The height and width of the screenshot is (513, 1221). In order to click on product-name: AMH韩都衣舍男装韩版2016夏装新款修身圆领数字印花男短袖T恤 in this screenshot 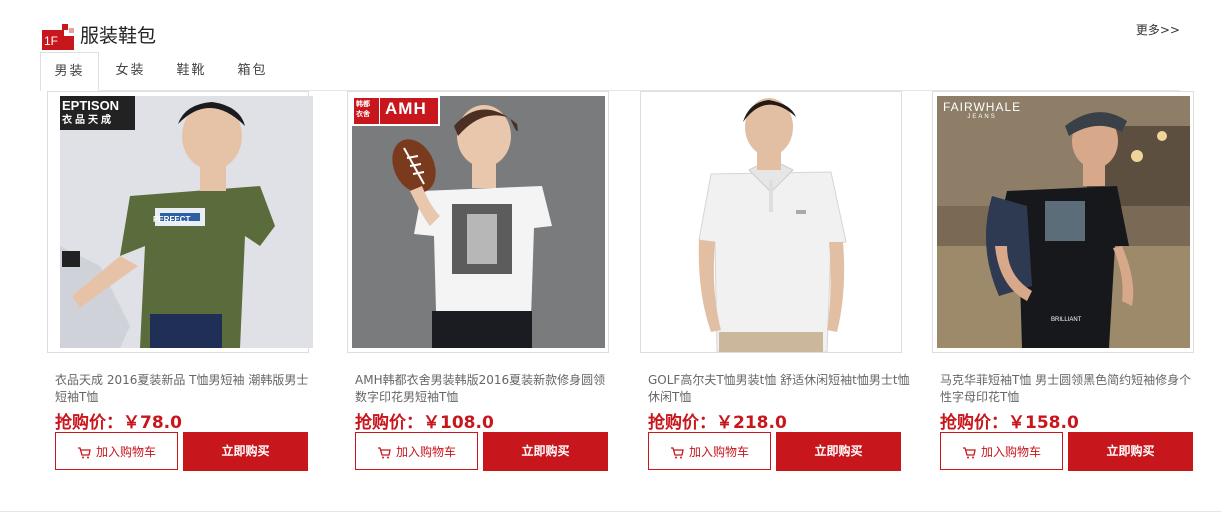, I will do `click(486, 389)`.